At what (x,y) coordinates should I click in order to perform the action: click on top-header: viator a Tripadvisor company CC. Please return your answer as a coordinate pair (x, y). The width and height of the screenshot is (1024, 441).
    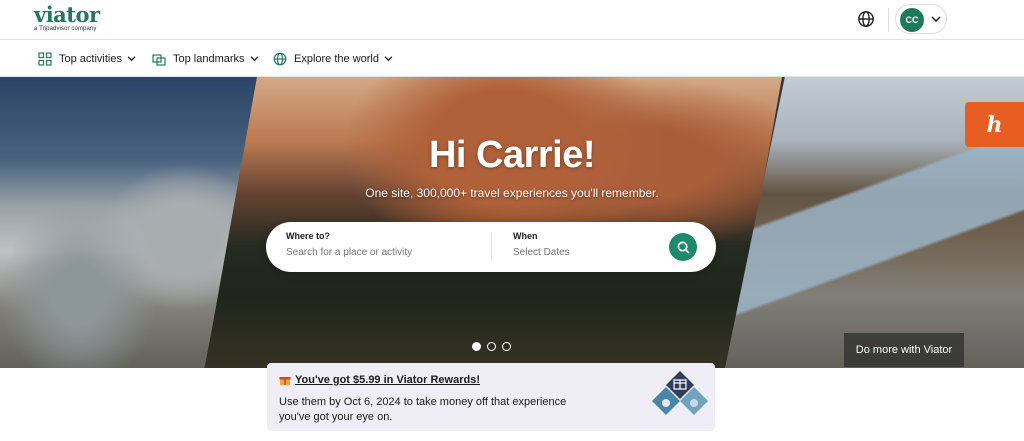
    Looking at the image, I should click on (512, 20).